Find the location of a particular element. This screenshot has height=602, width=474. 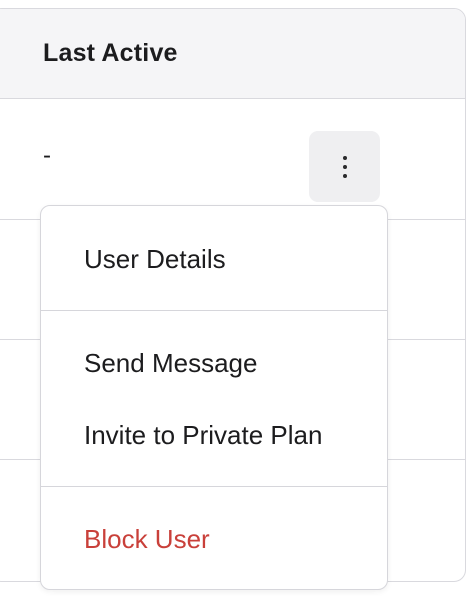

menu-item-user-details: User Details is located at coordinates (214, 259).